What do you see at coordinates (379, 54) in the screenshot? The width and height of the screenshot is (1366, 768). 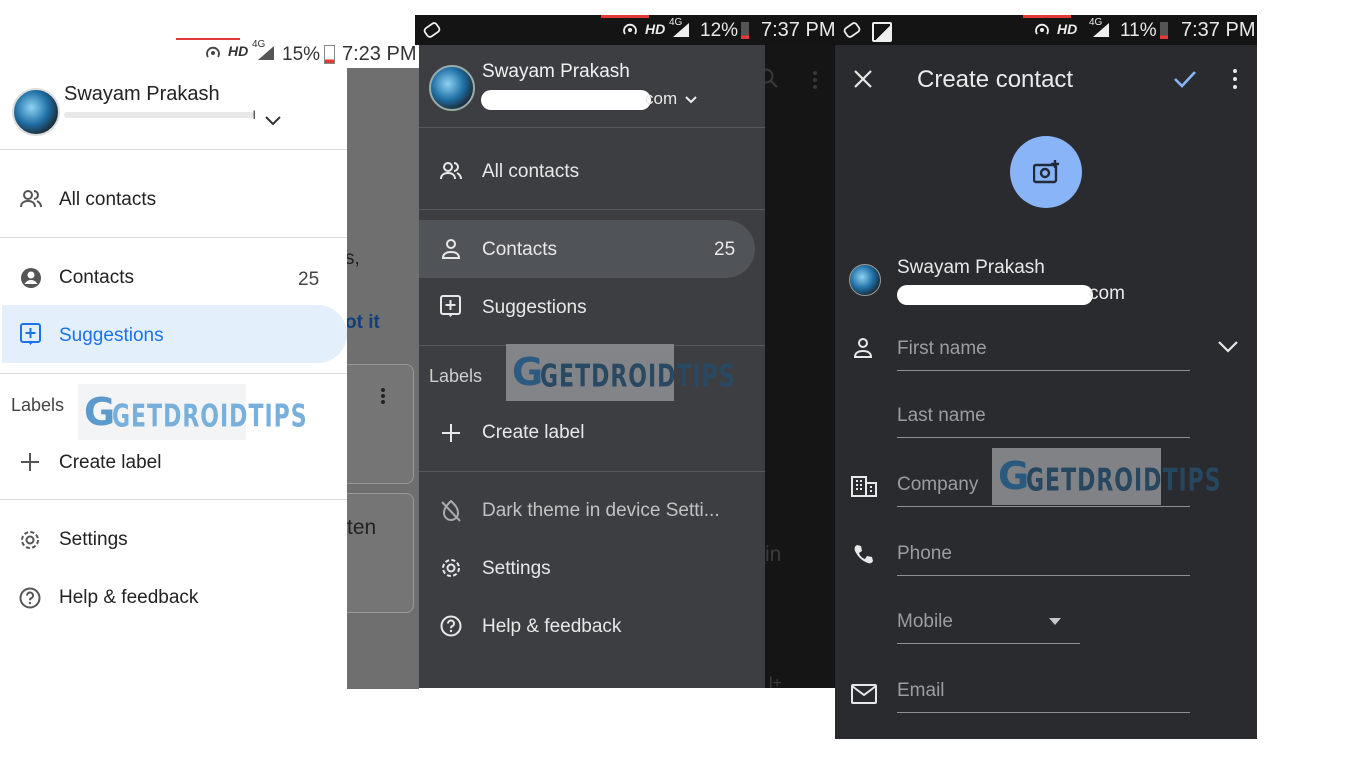 I see `clock: 7:23 PM` at bounding box center [379, 54].